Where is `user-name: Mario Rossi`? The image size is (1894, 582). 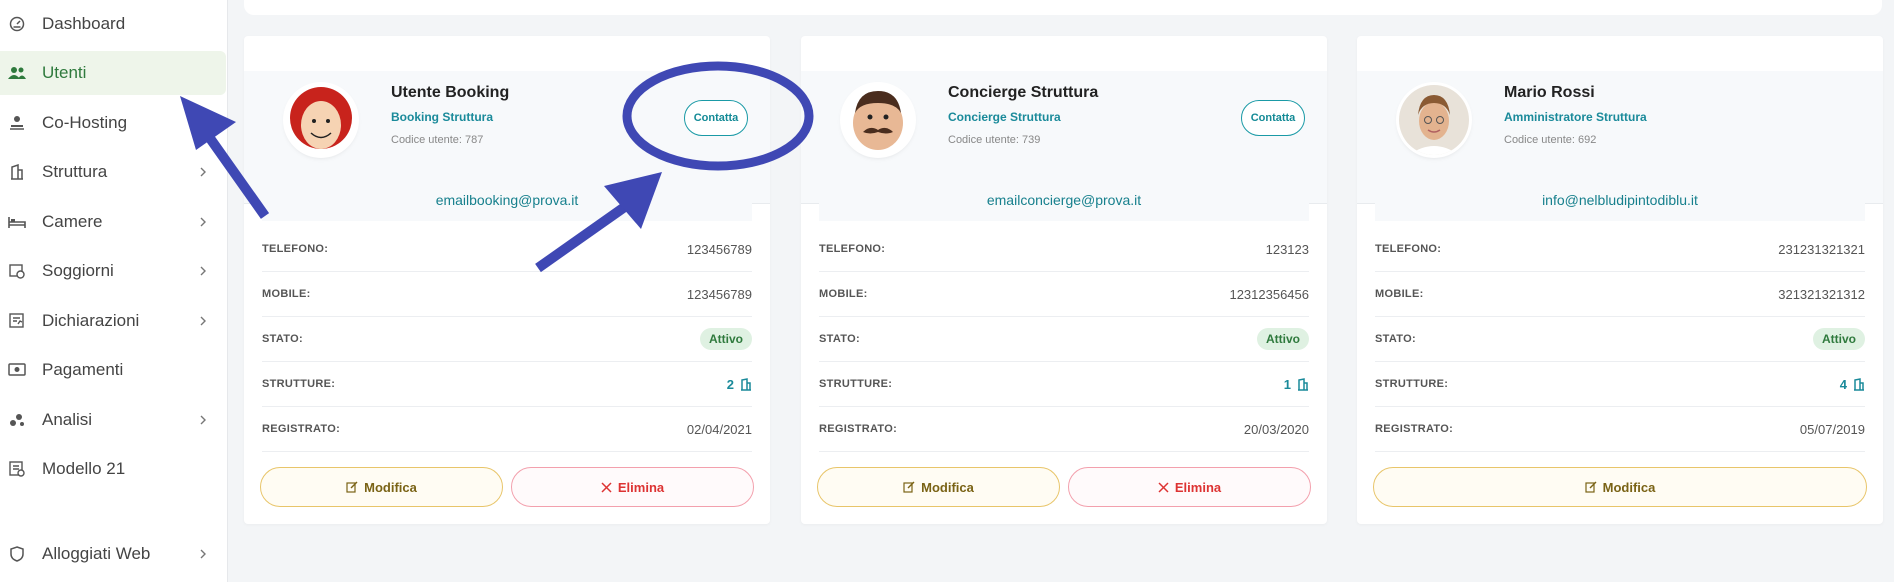
user-name: Mario Rossi is located at coordinates (1549, 92).